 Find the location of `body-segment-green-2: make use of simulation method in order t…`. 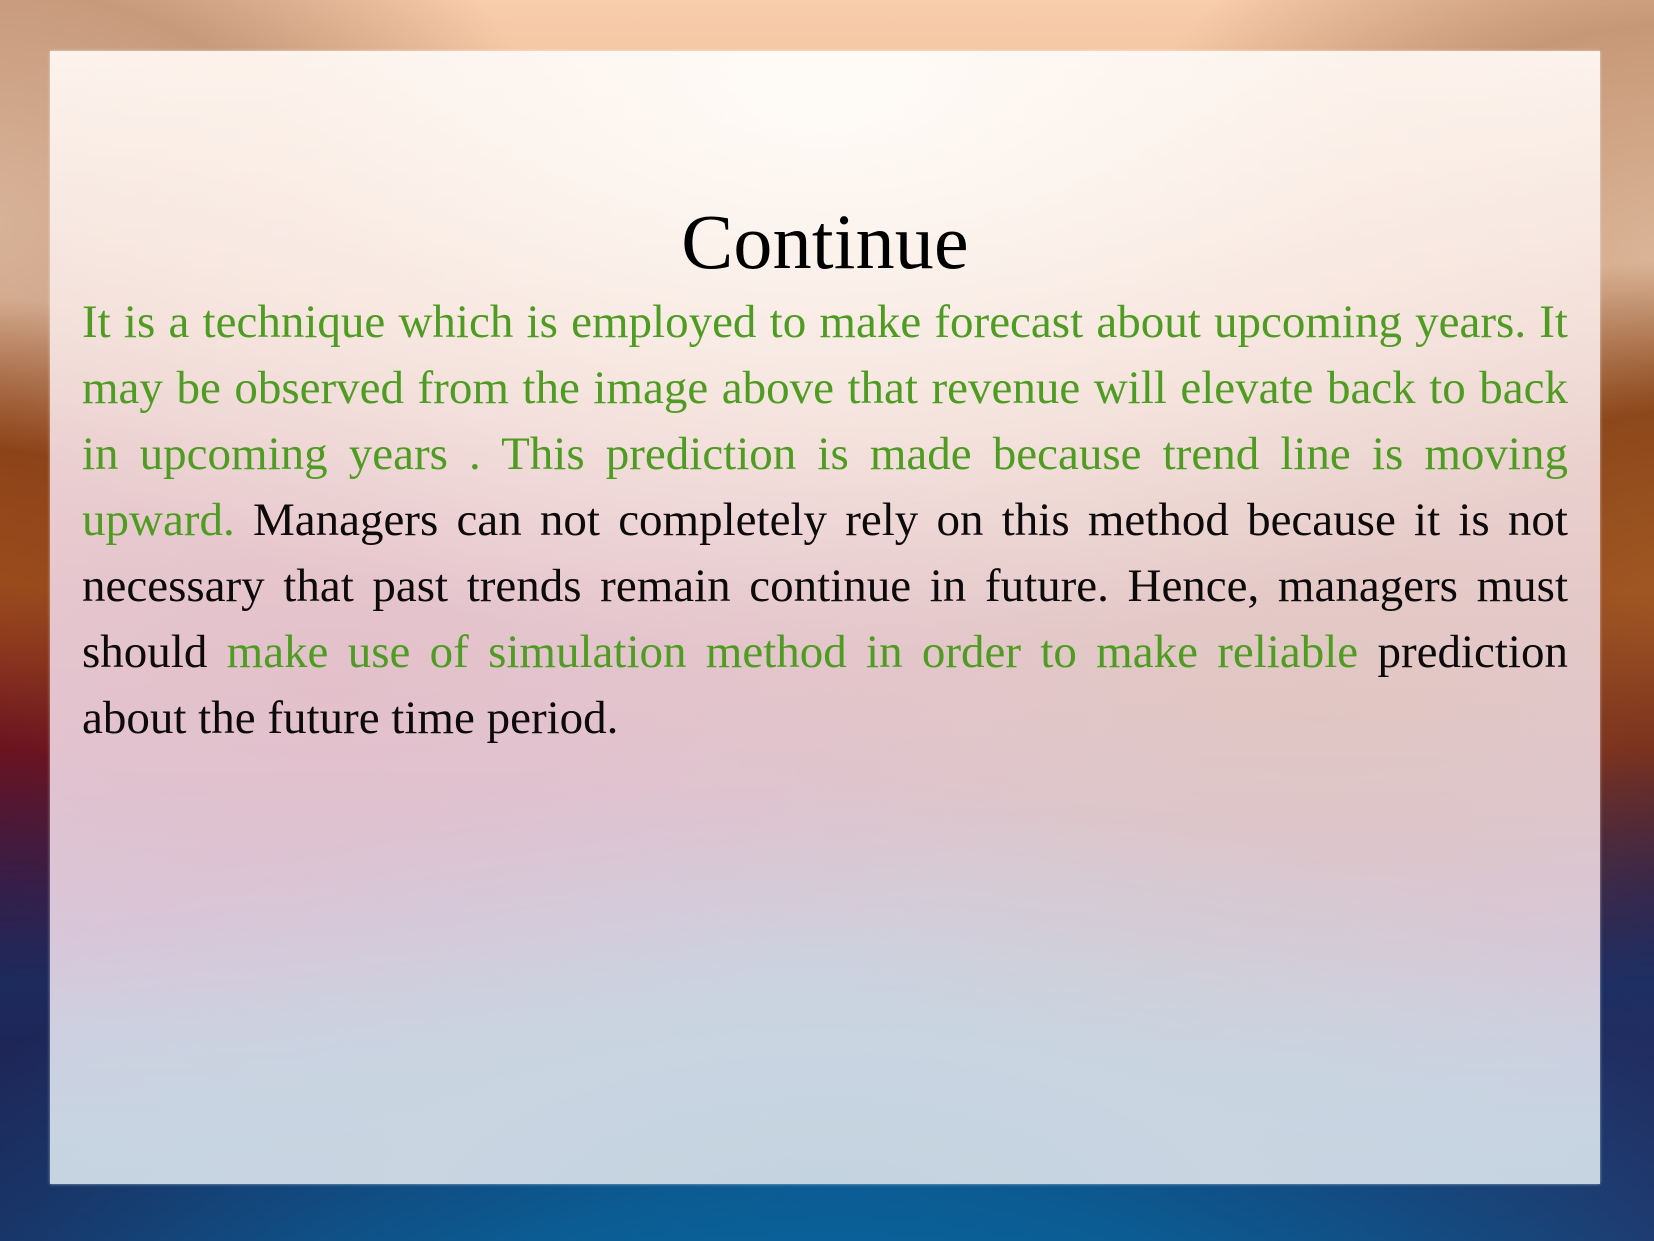

body-segment-green-2: make use of simulation method in order t… is located at coordinates (802, 652).